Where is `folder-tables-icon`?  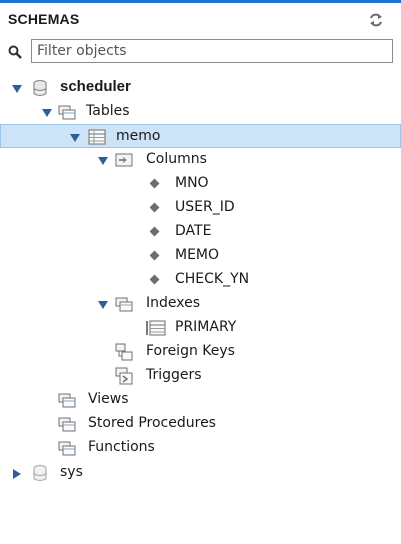 folder-tables-icon is located at coordinates (67, 112).